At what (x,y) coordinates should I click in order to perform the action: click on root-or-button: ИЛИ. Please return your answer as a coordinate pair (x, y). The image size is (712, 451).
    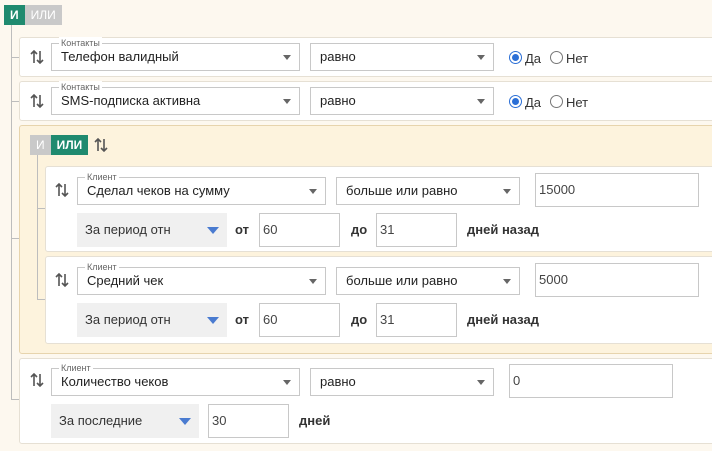
    Looking at the image, I should click on (43, 15).